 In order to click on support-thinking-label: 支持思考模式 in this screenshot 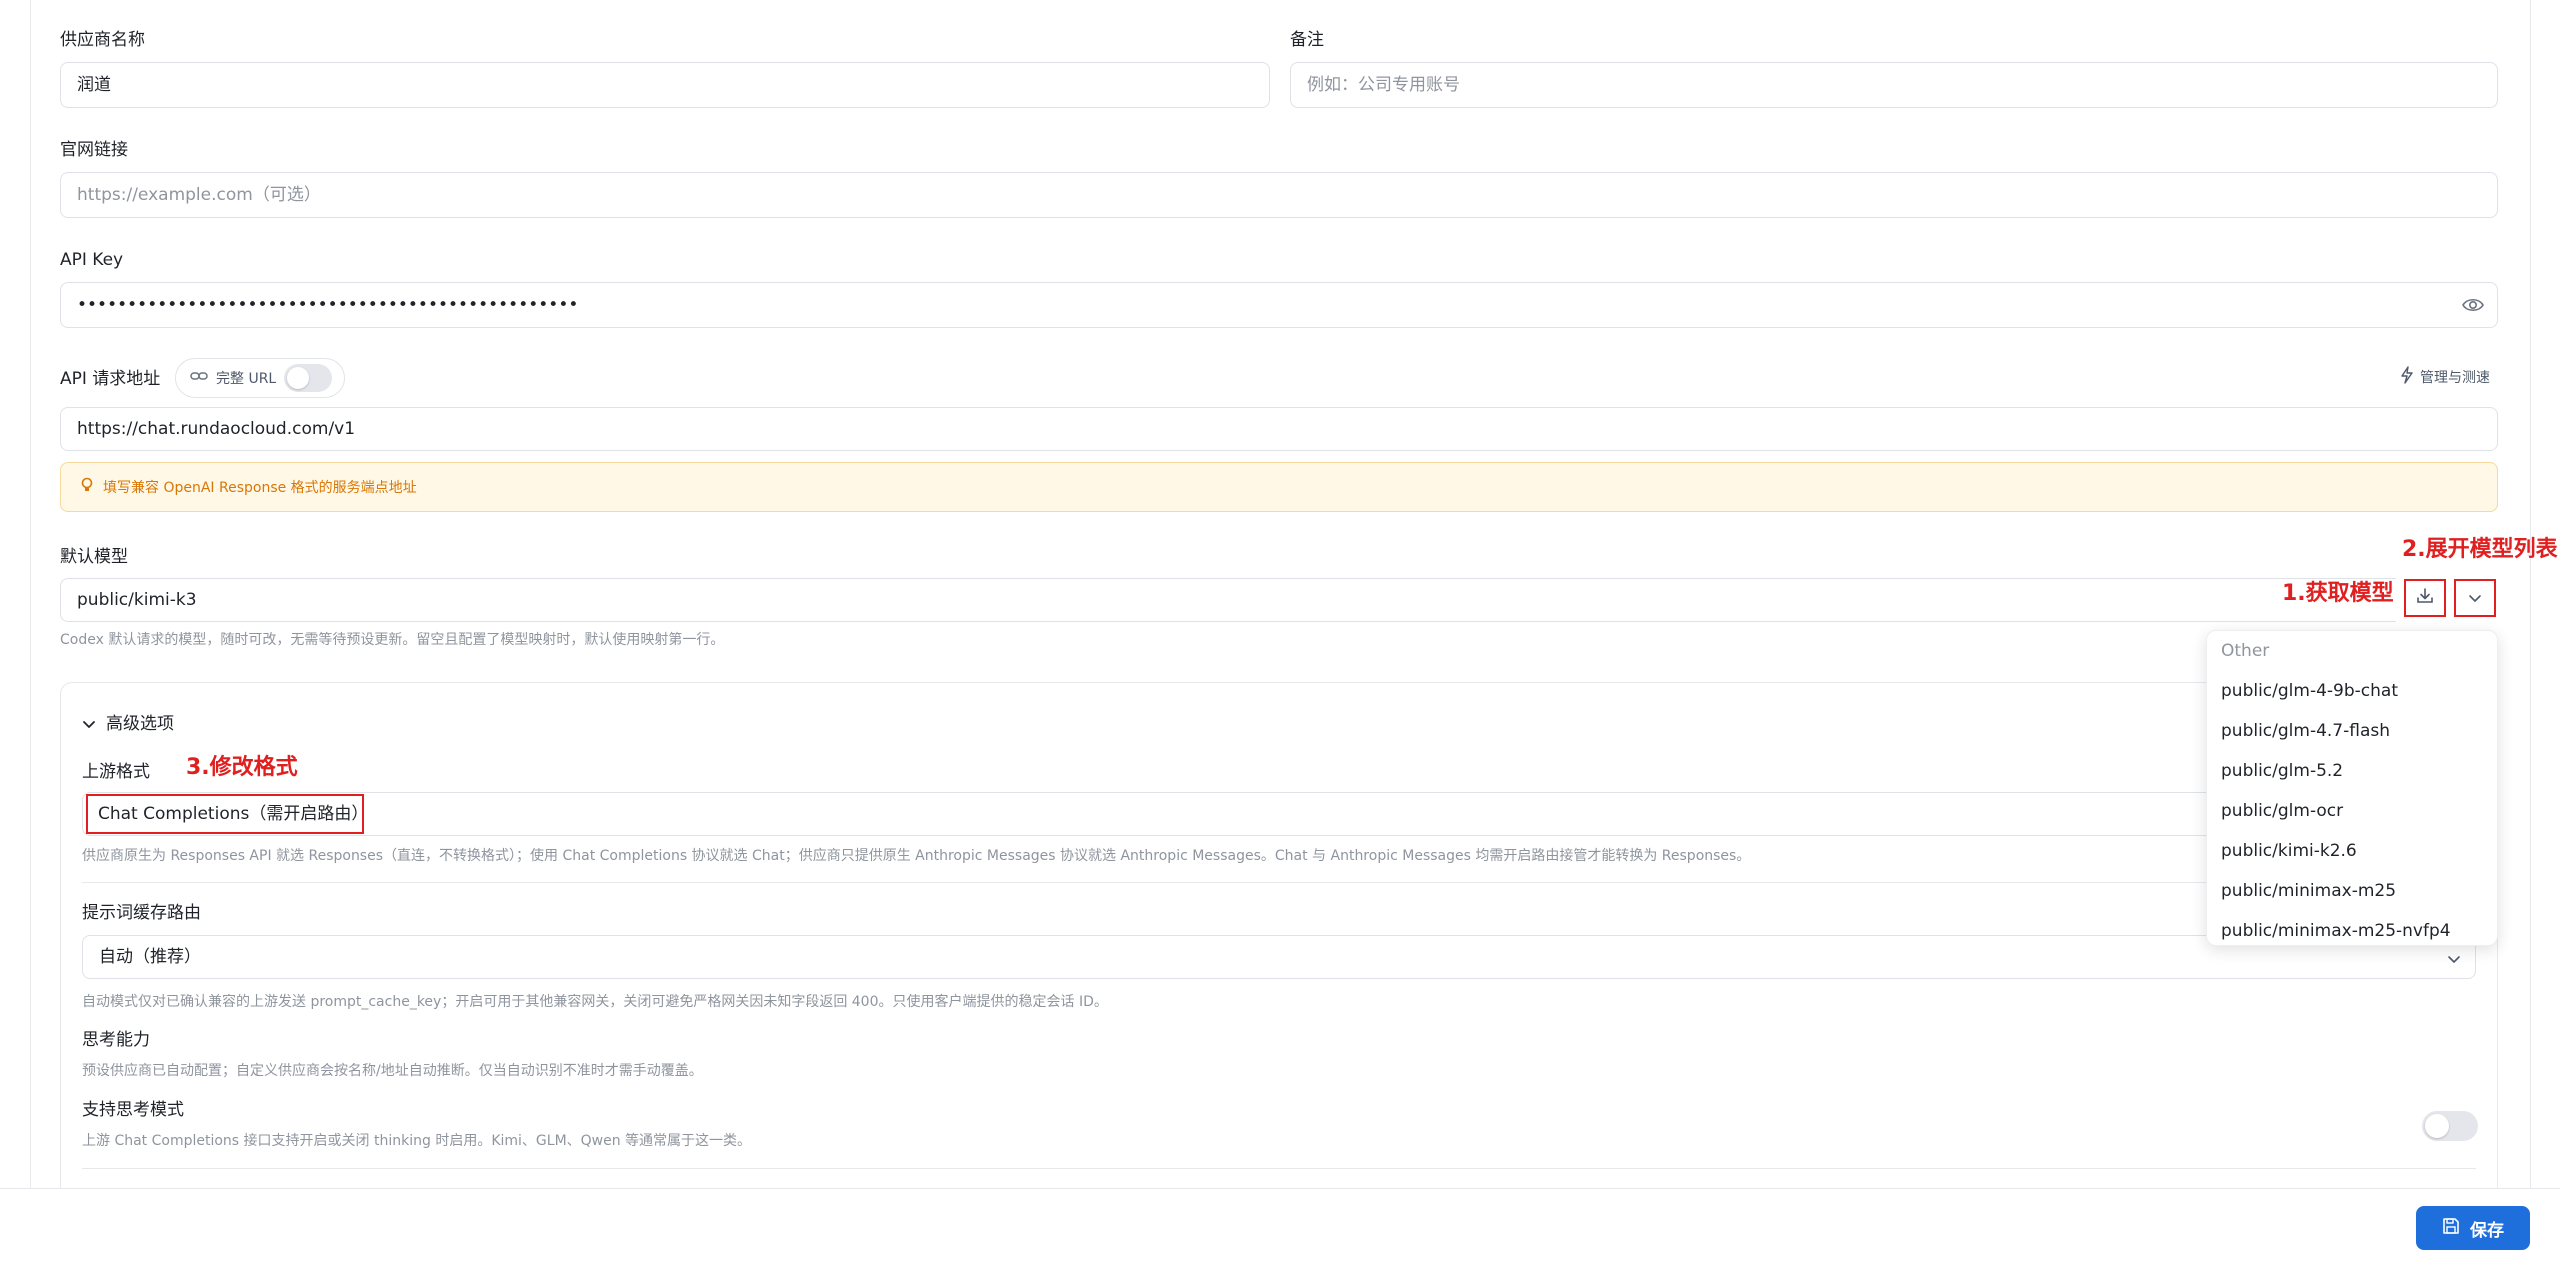, I will do `click(133, 1110)`.